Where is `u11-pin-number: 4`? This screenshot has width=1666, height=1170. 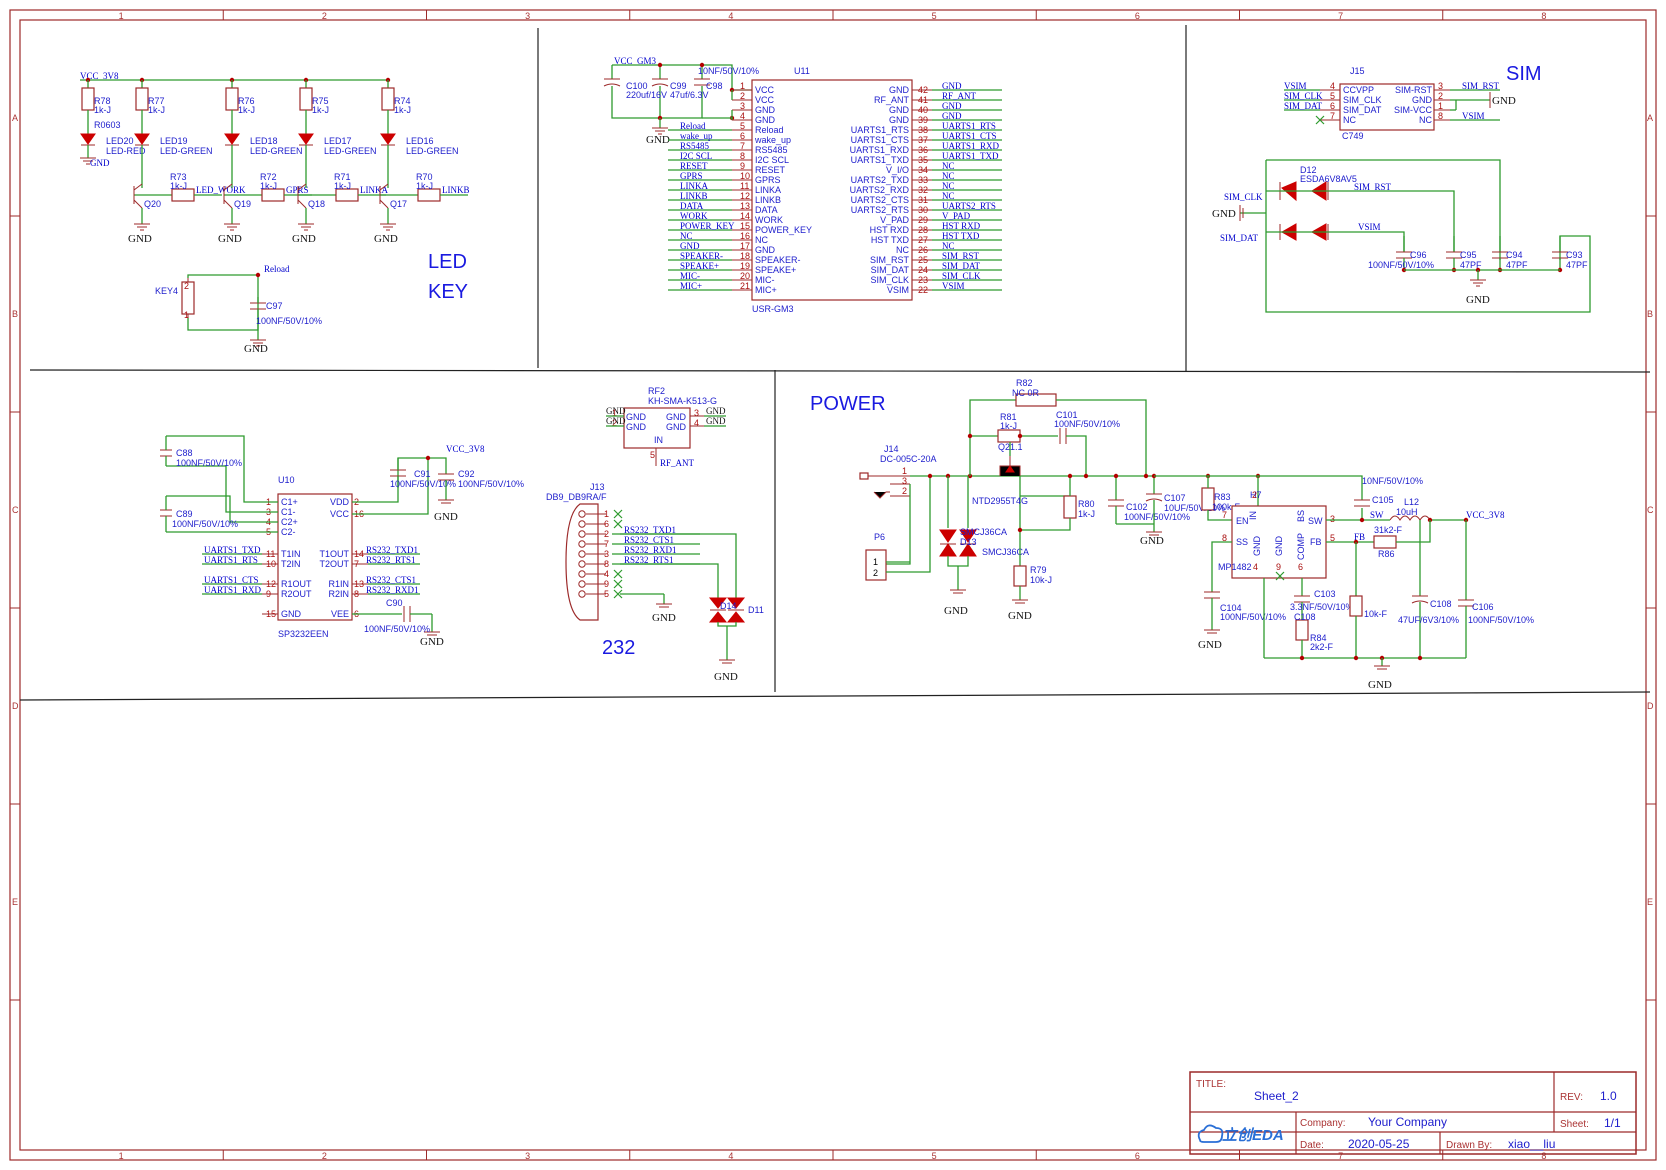 u11-pin-number: 4 is located at coordinates (742, 116).